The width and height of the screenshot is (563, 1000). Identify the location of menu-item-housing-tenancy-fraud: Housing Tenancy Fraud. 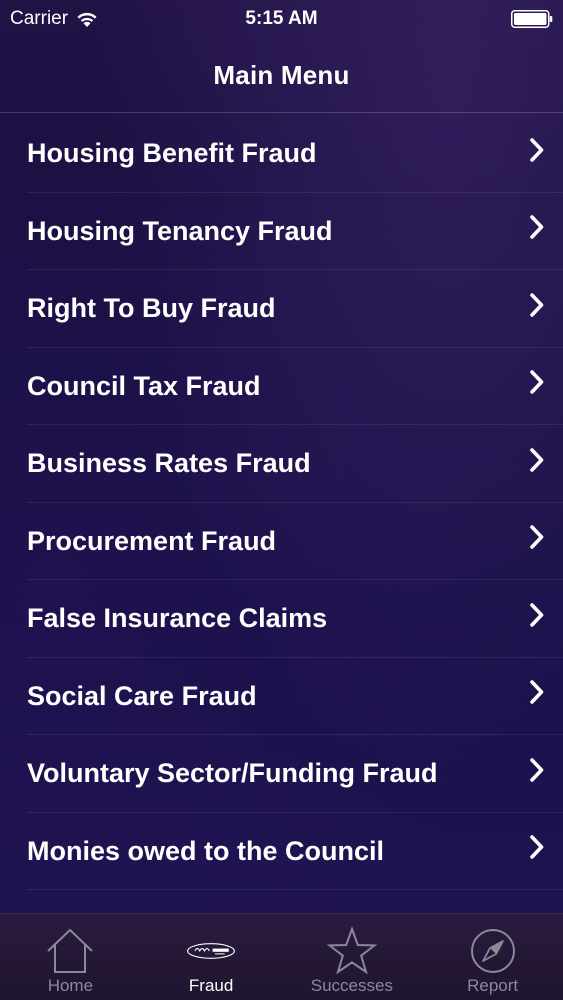
(281, 232).